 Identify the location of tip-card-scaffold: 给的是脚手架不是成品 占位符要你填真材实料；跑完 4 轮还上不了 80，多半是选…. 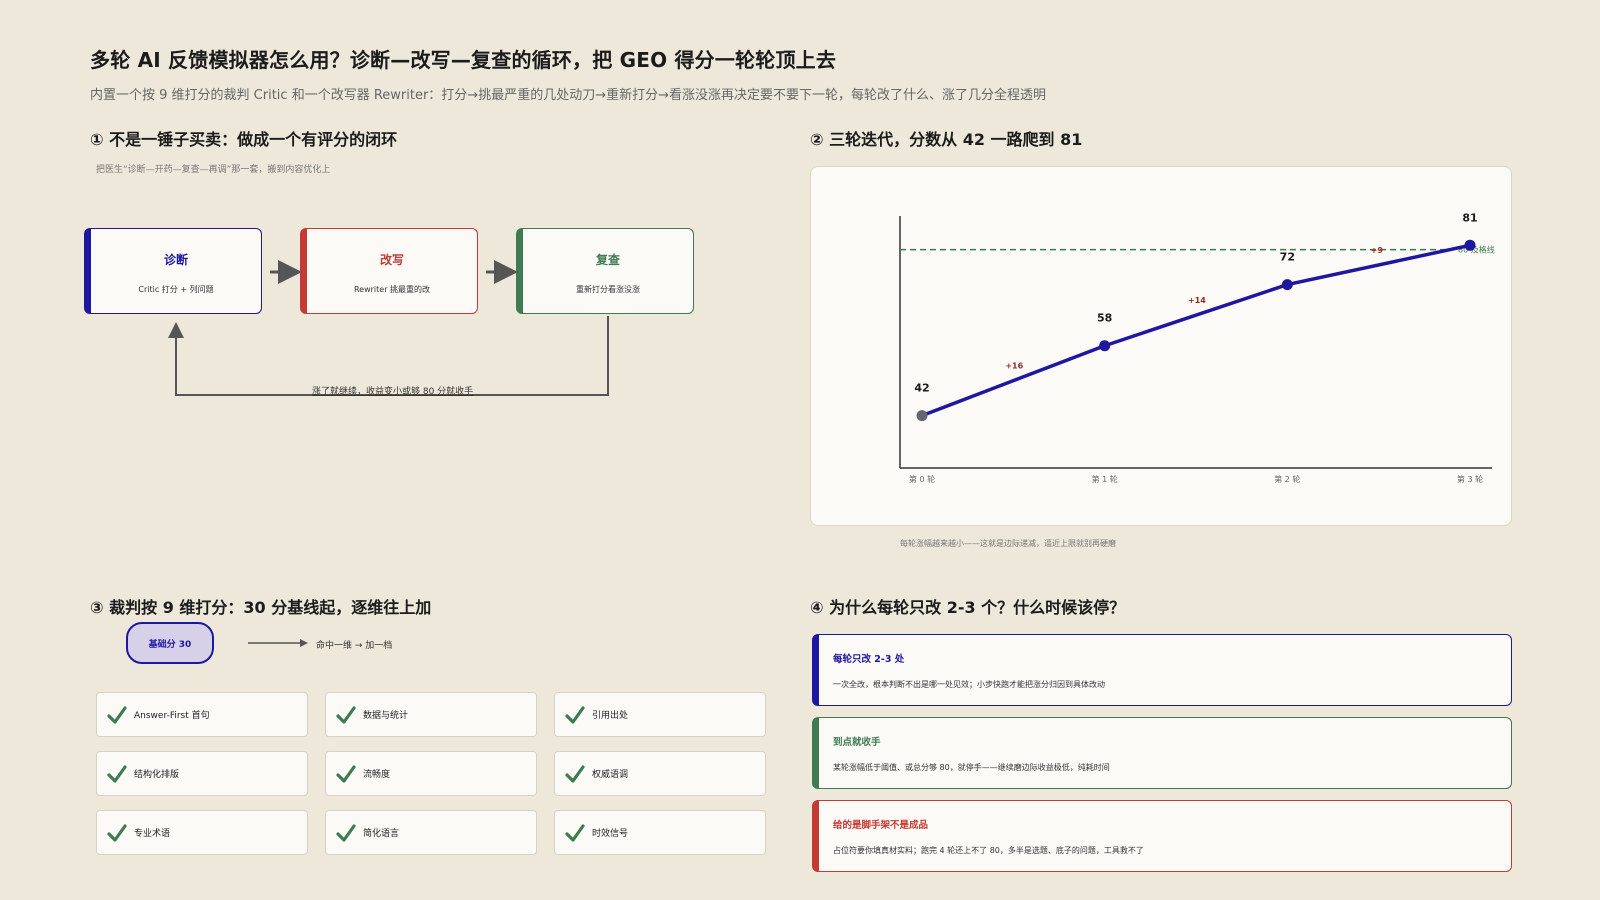
(1162, 836).